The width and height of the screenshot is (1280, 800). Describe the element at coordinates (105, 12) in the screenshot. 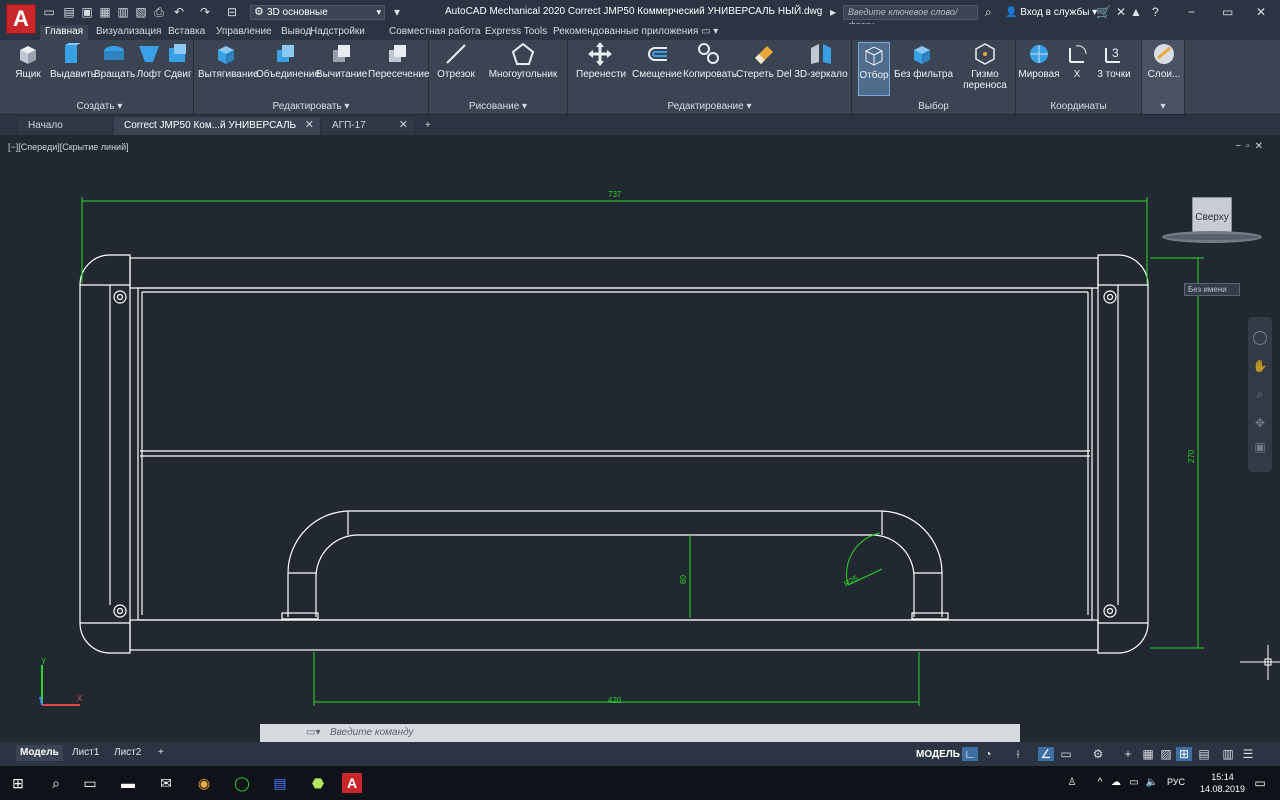

I see `save-as-icon: ▦` at that location.